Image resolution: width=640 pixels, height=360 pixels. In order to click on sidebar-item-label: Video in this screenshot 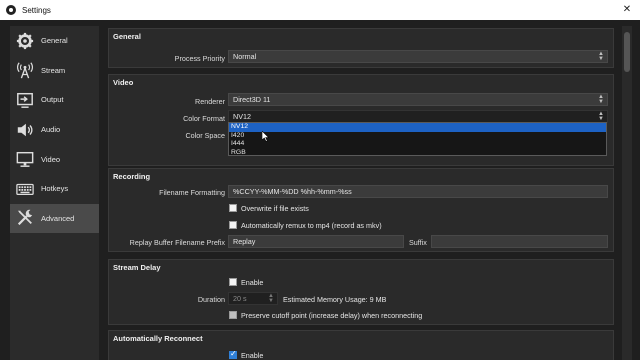, I will do `click(51, 159)`.